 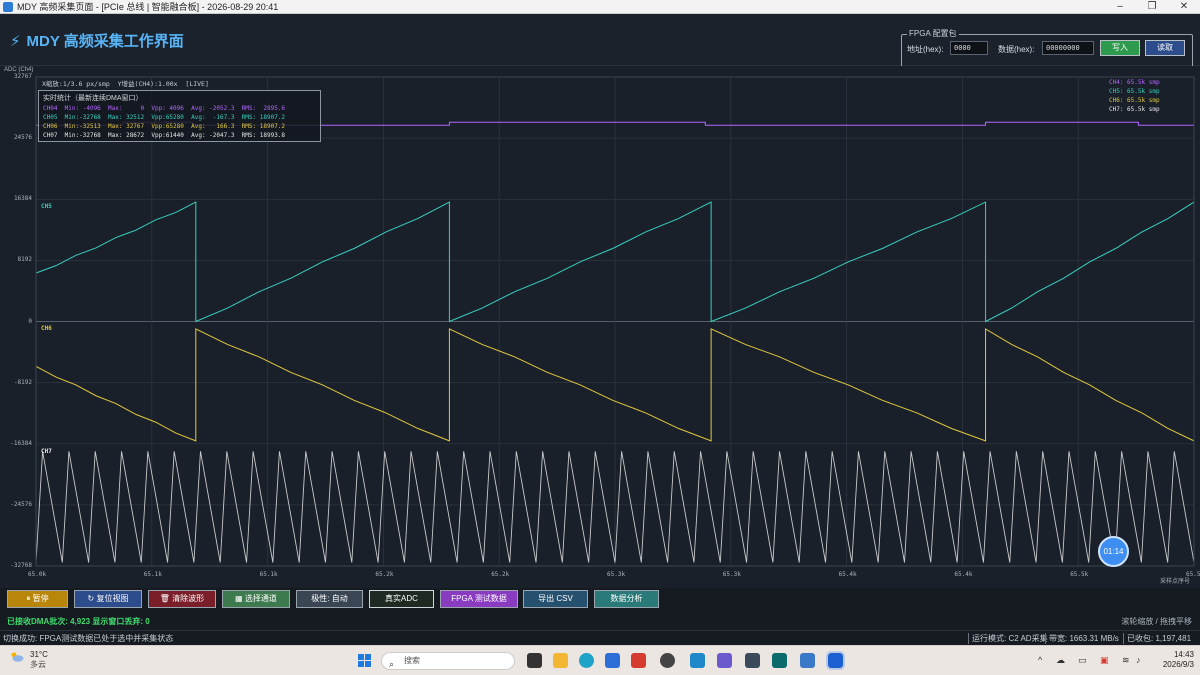 I want to click on cloud-icon, so click(x=17, y=657).